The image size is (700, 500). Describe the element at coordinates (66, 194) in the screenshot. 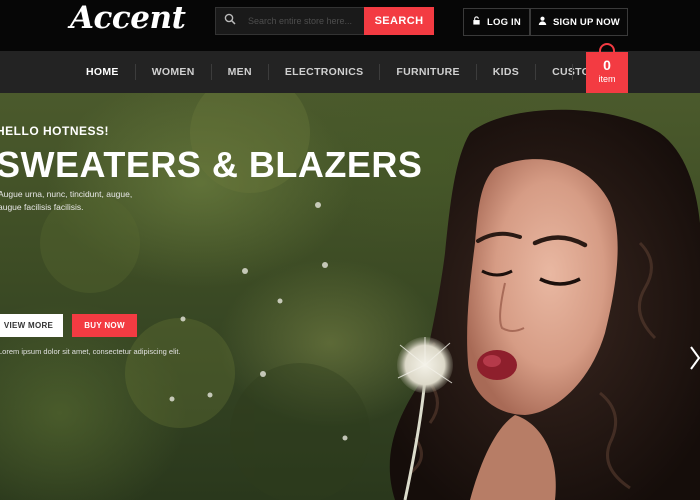

I see `hero-description-line: Augue urna, nunc, tincidunt, augue,` at that location.